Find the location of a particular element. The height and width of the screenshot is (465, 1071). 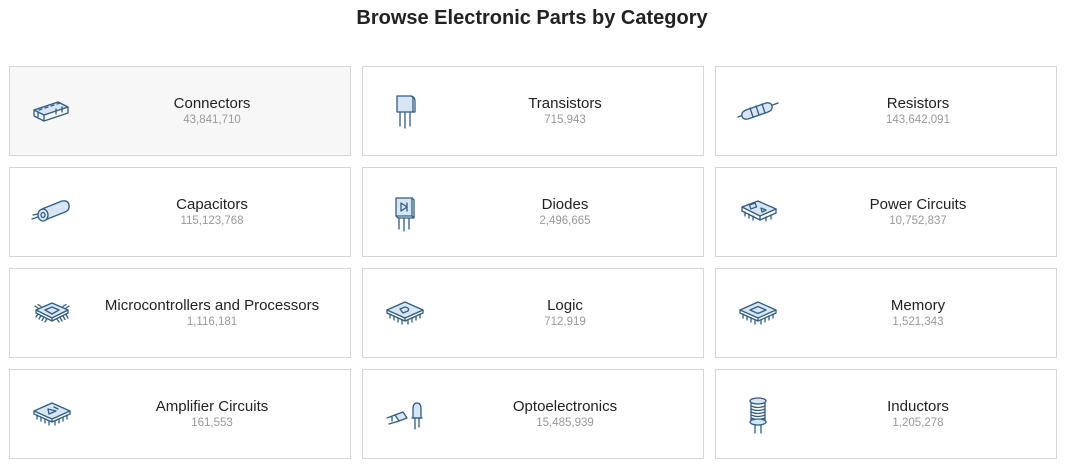

category-card-capacitors: Capacitors 115,123,768 is located at coordinates (180, 212).